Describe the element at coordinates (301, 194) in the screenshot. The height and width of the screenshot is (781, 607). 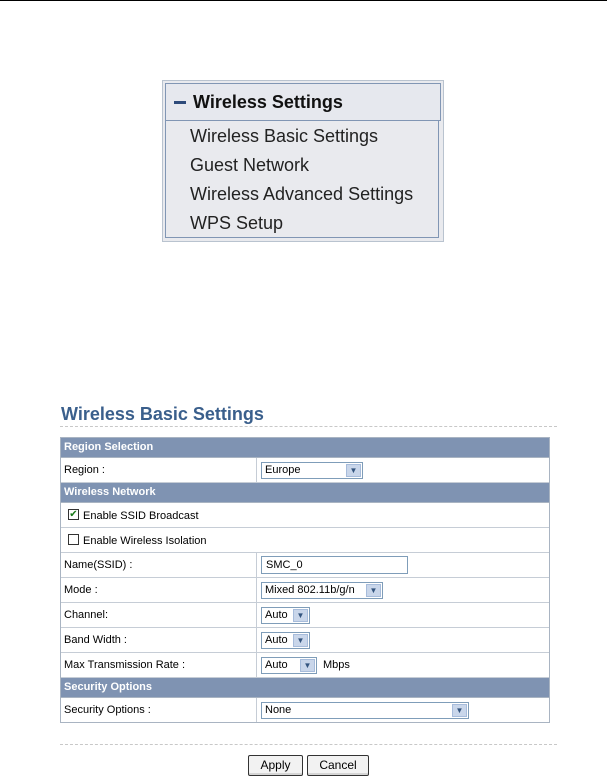
I see `menu-item-wireless-advanced-settings: Wireless Advanced Settings` at that location.